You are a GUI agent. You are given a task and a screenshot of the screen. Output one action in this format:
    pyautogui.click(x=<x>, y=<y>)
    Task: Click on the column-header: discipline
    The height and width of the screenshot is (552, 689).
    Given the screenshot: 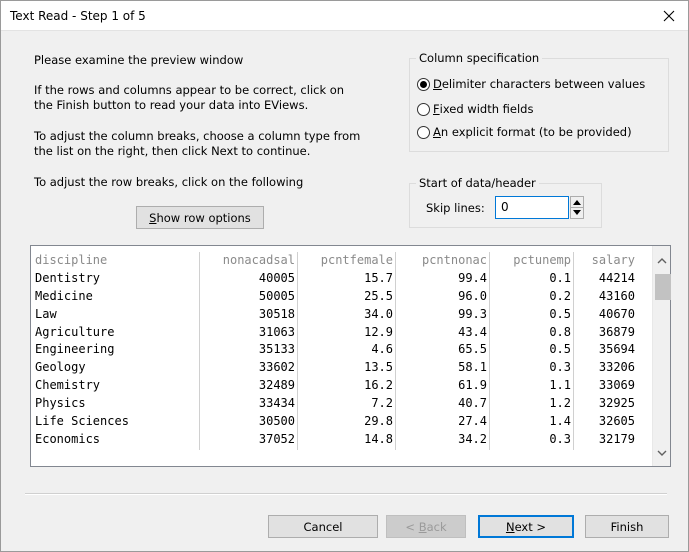 What is the action you would take?
    pyautogui.click(x=71, y=260)
    